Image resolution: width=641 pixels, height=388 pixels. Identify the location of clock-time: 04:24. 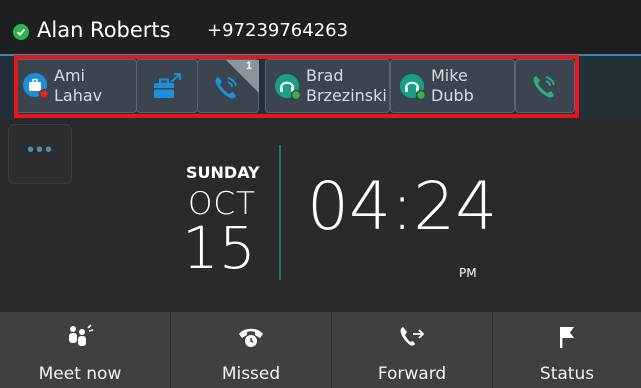
(402, 206).